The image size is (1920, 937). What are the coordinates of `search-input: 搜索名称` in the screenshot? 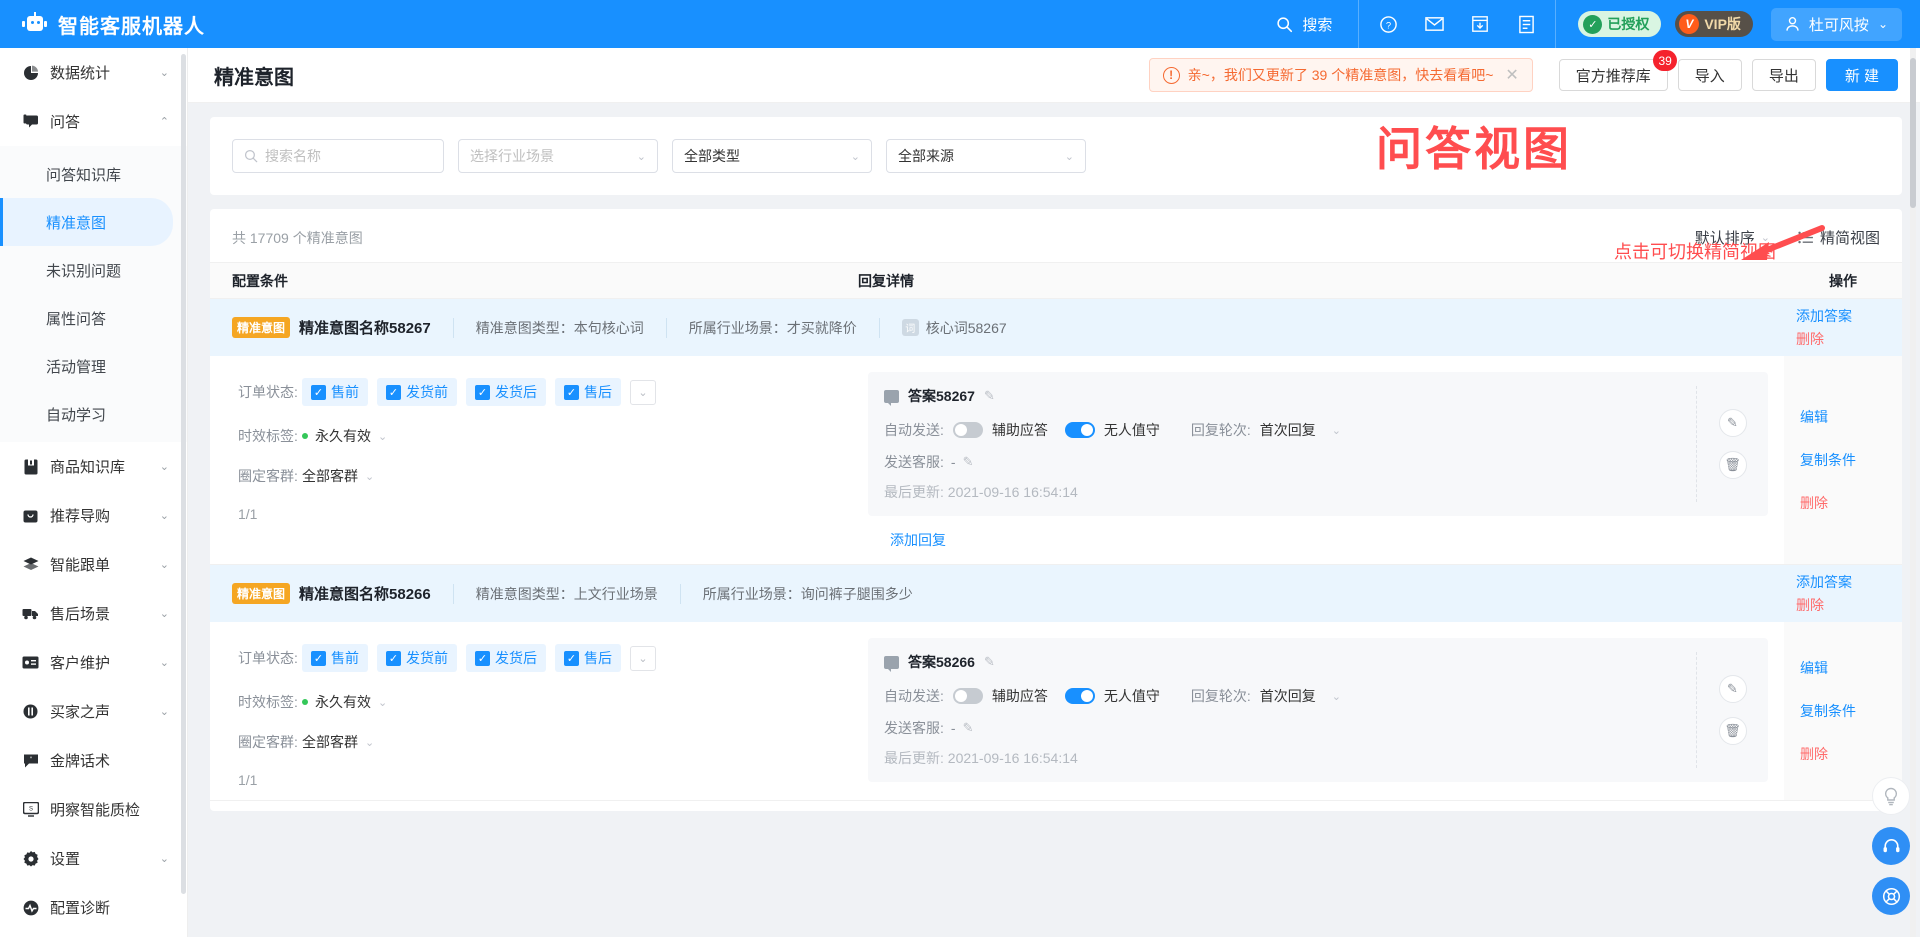 It's located at (338, 156).